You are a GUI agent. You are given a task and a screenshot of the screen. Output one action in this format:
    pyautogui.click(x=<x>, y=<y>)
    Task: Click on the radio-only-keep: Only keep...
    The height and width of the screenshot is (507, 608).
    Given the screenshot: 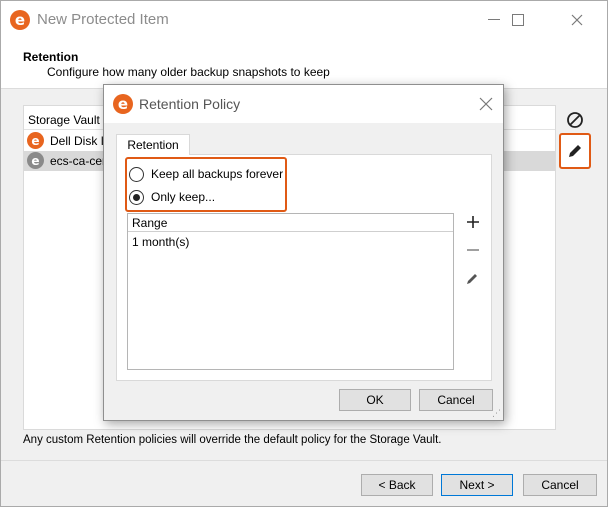 What is the action you would take?
    pyautogui.click(x=172, y=197)
    